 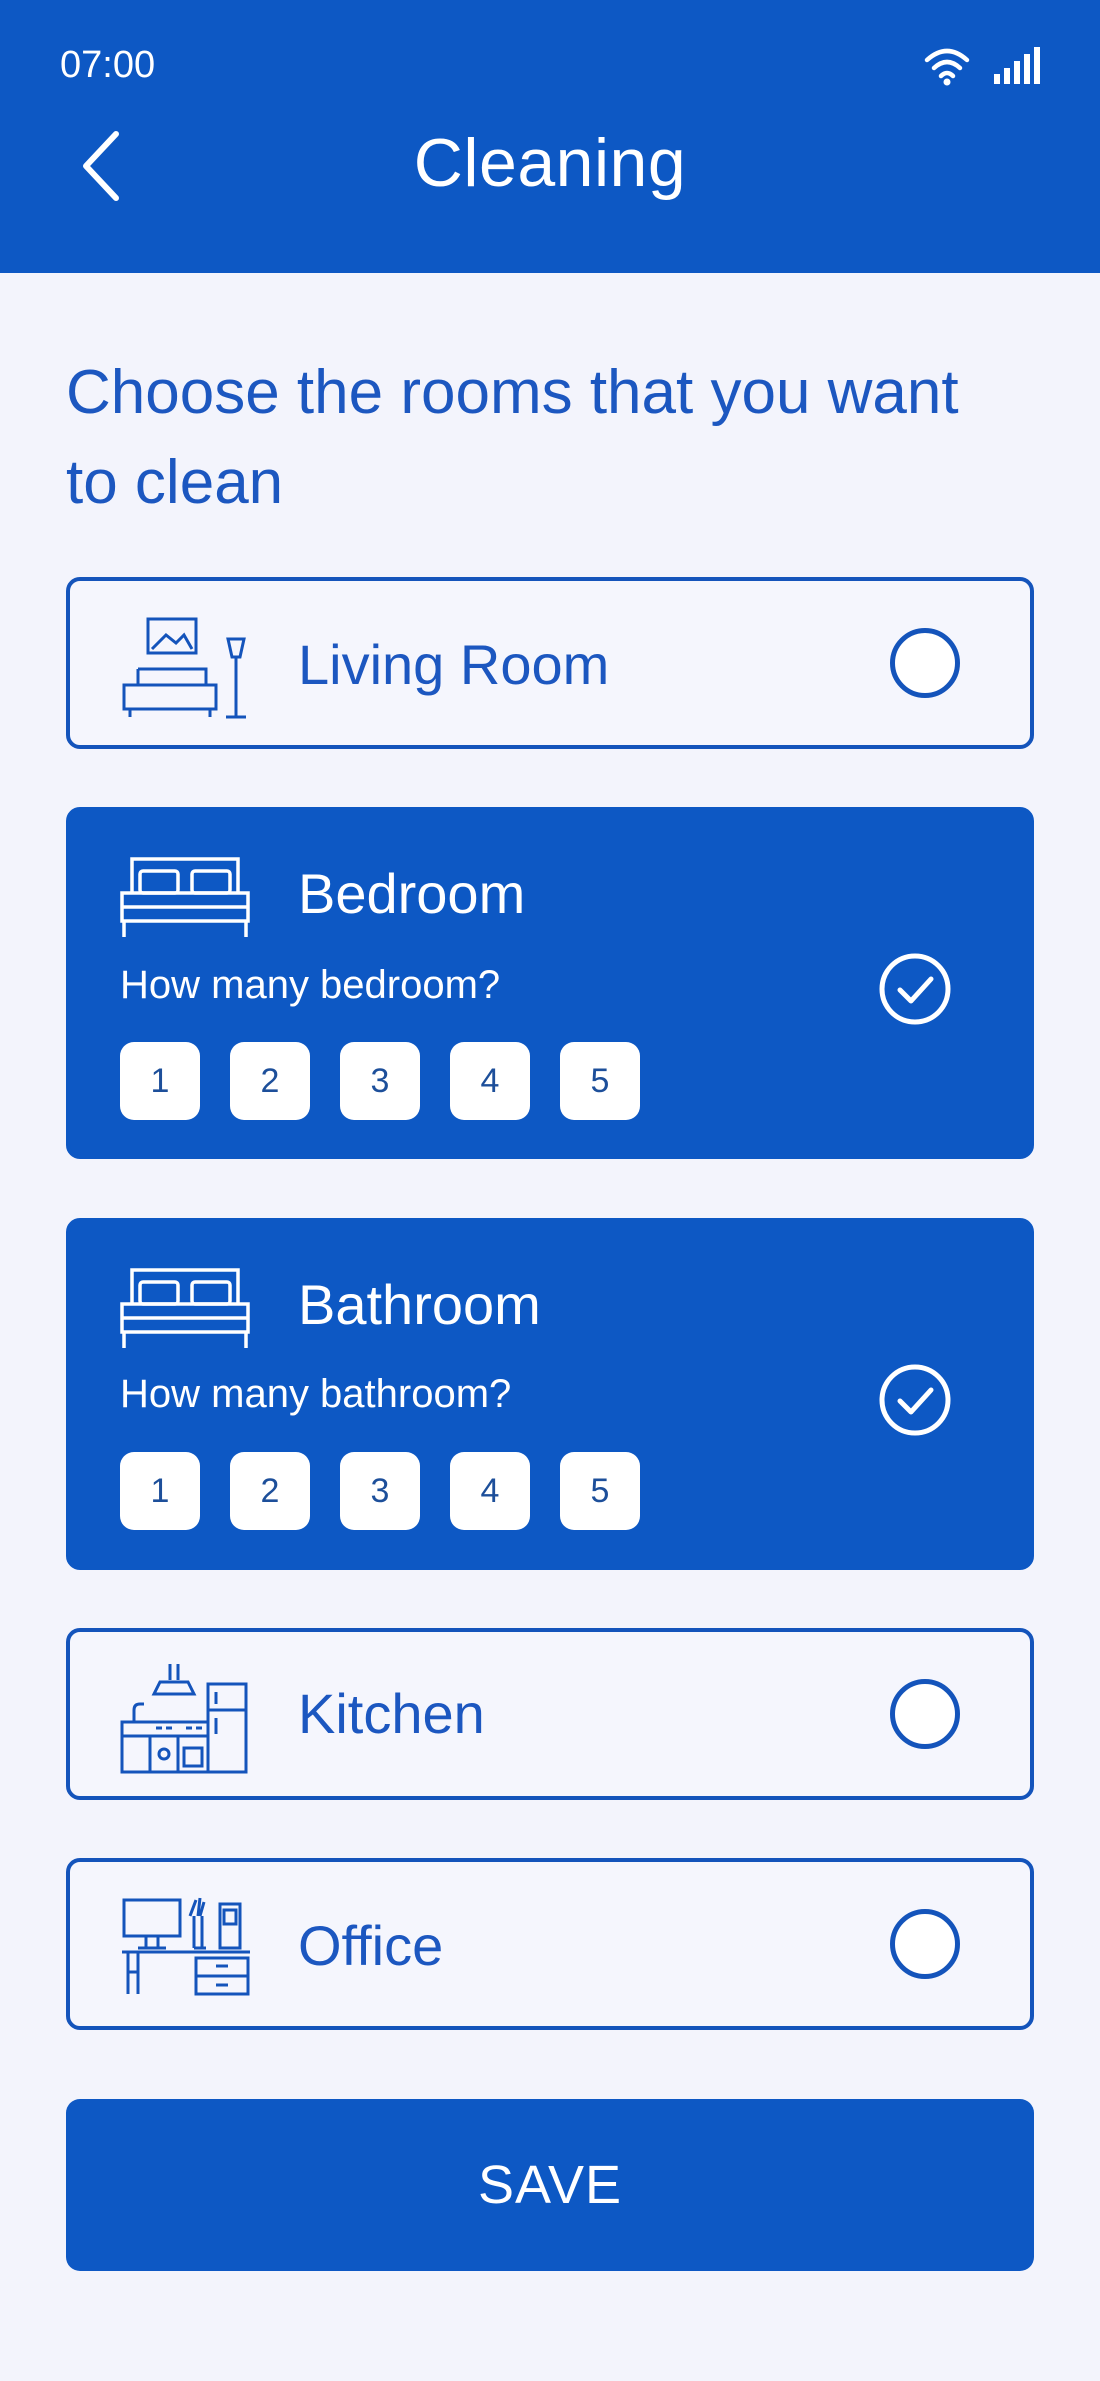 I want to click on status-time: 07:00, so click(x=108, y=65).